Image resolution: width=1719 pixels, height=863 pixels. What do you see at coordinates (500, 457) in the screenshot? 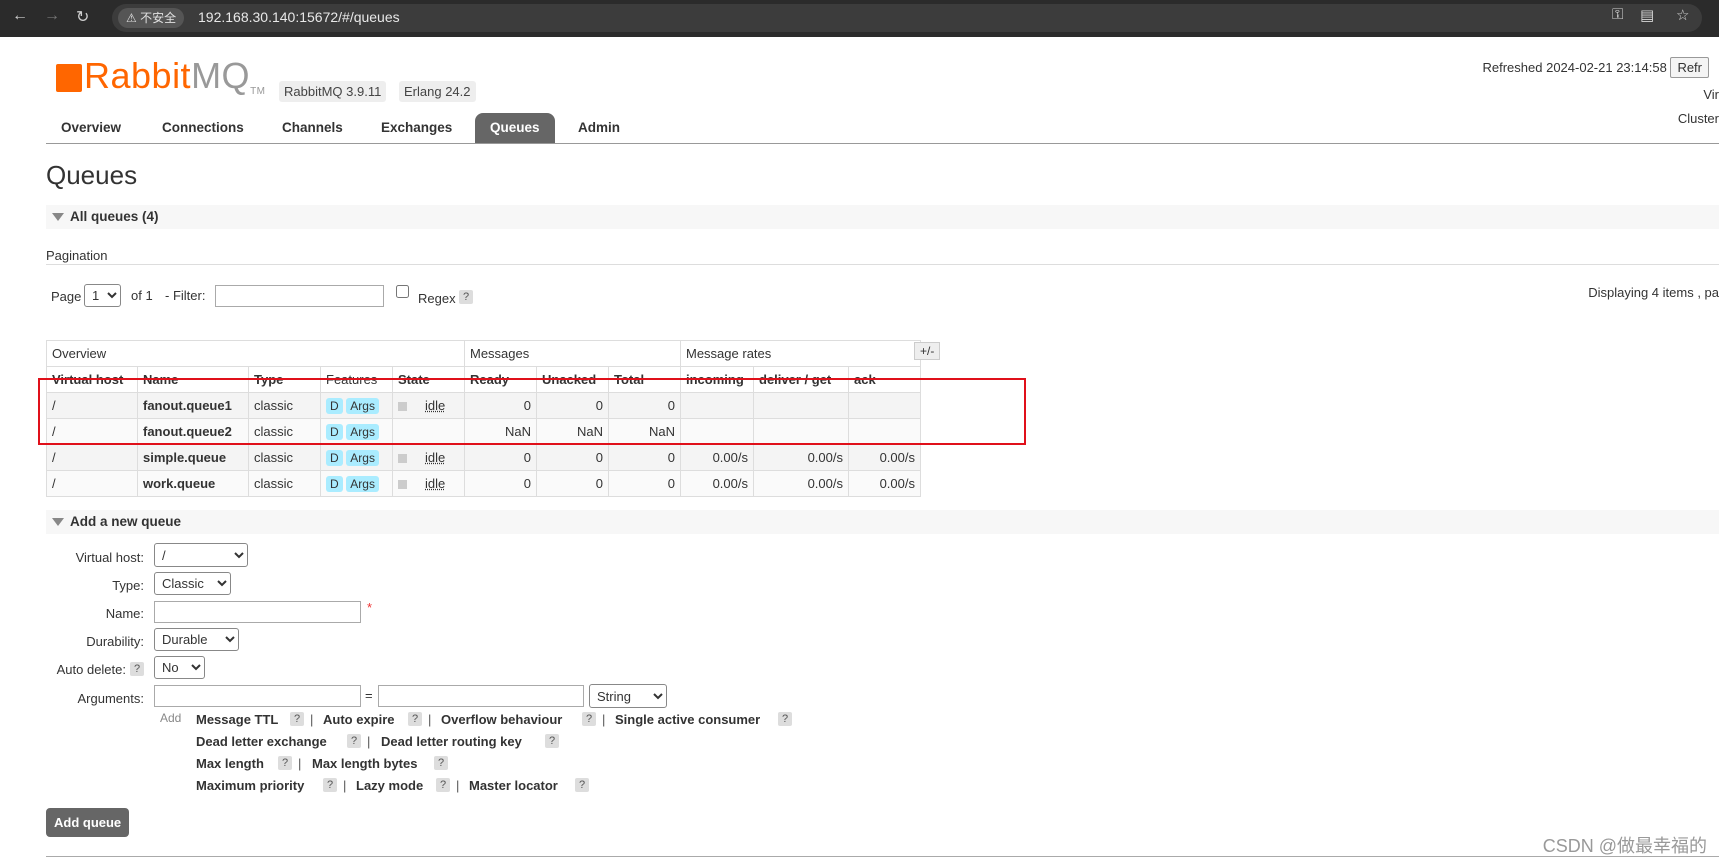
I see `cell-ready: 0` at bounding box center [500, 457].